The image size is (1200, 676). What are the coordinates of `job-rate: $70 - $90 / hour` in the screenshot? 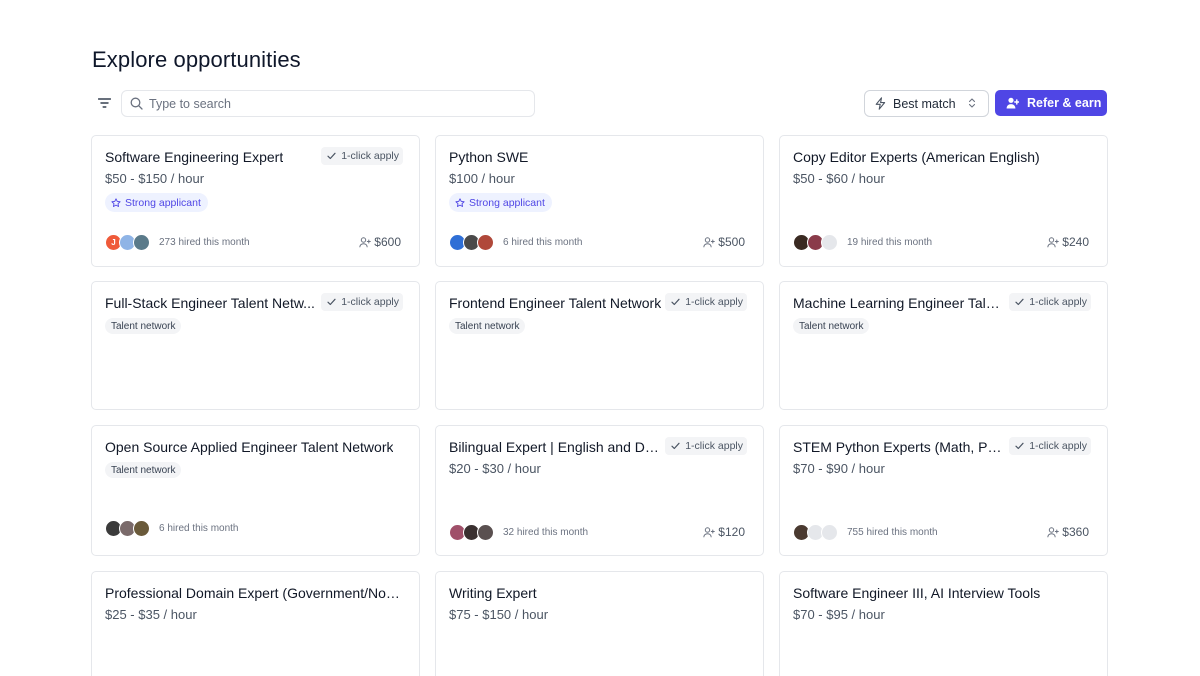 It's located at (839, 468).